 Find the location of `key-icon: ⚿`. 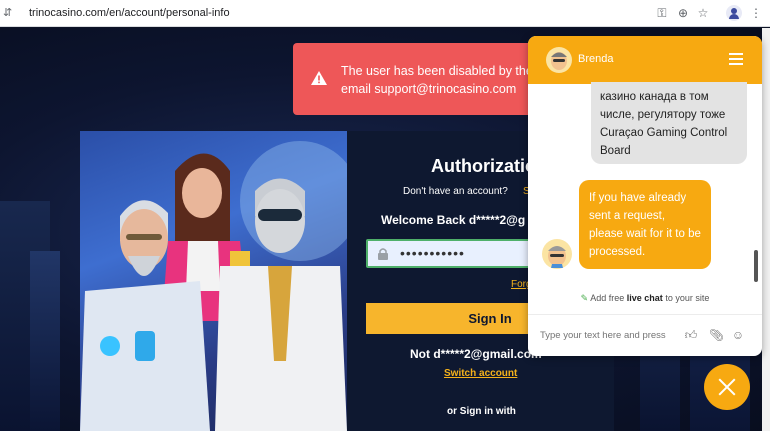

key-icon: ⚿ is located at coordinates (662, 13).